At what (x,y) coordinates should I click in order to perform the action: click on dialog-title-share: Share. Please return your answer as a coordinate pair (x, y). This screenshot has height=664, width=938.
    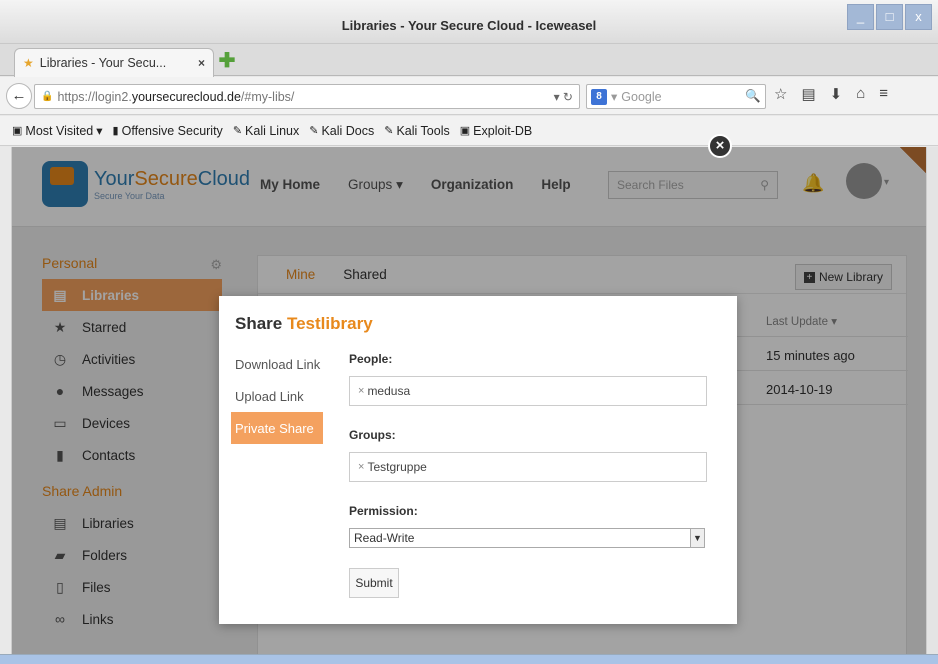
    Looking at the image, I should click on (259, 323).